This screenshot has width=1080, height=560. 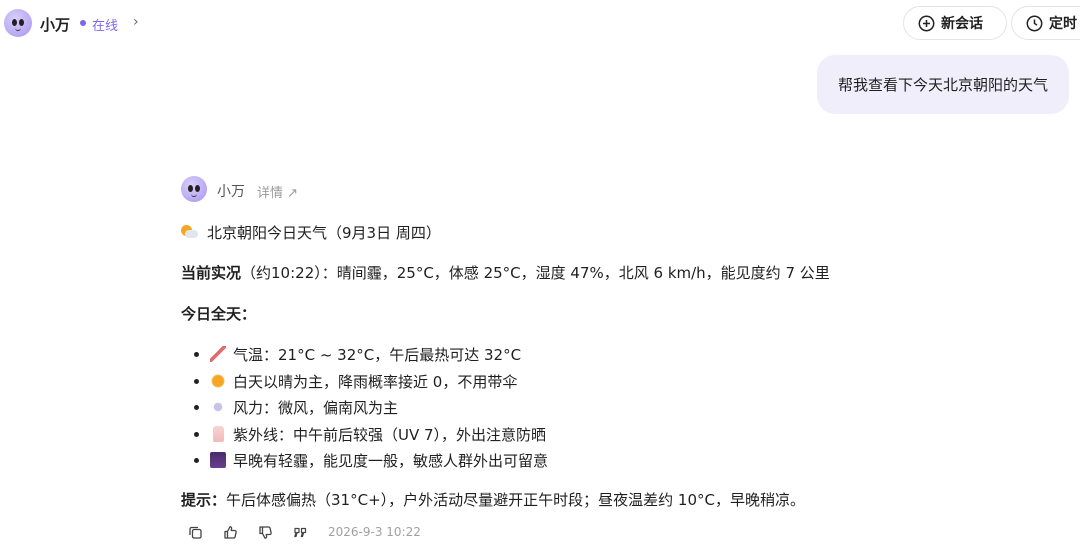 What do you see at coordinates (218, 380) in the screenshot?
I see `sun-icon` at bounding box center [218, 380].